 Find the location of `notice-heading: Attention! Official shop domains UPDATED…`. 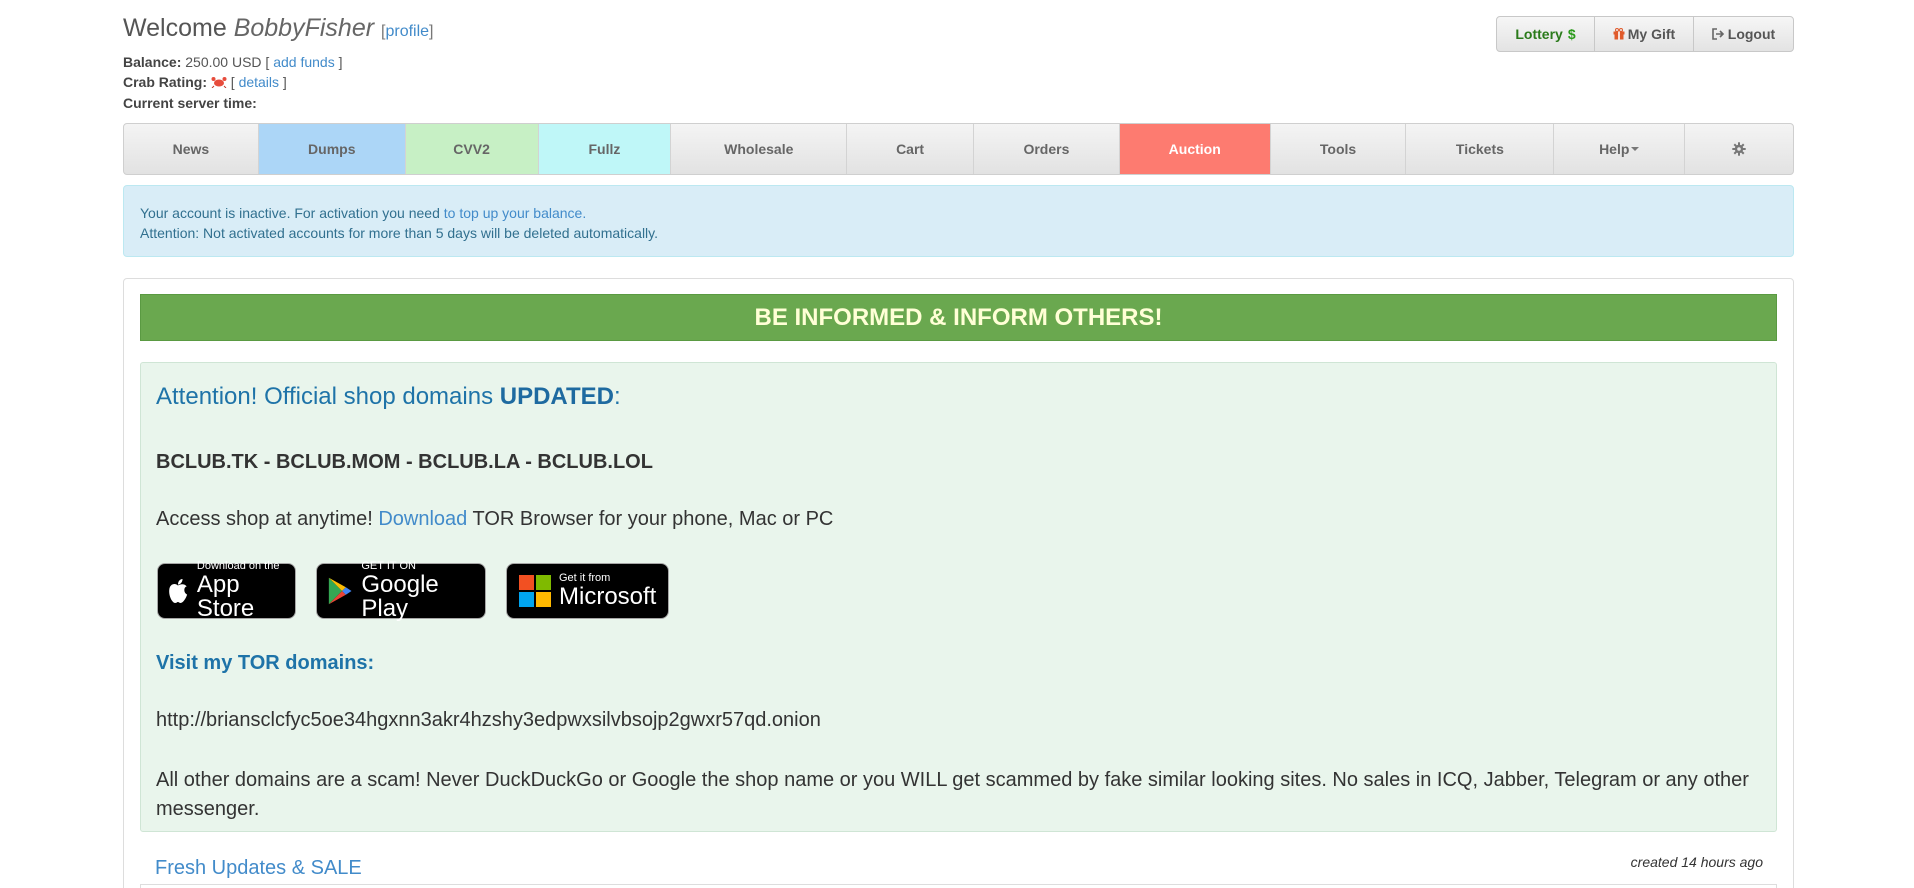

notice-heading: Attention! Official shop domains UPDATED… is located at coordinates (388, 396).